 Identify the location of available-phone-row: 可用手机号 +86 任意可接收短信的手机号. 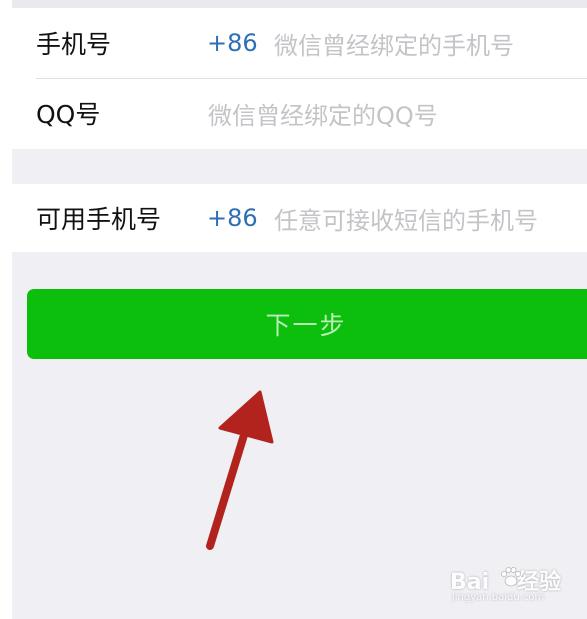
(299, 218).